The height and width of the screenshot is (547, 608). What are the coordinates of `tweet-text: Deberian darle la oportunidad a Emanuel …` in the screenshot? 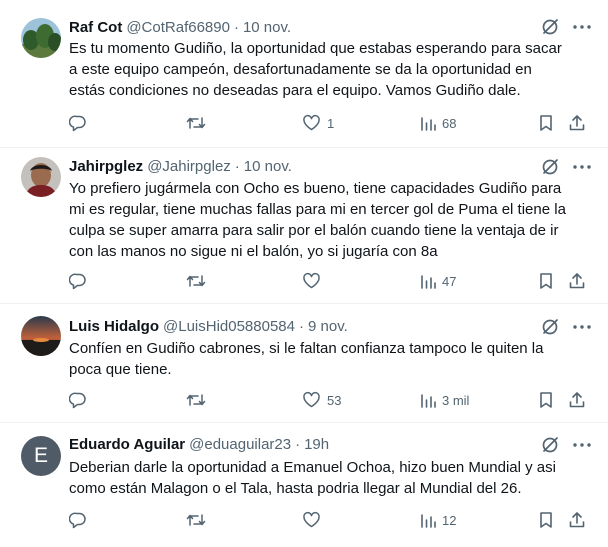 It's located at (312, 478).